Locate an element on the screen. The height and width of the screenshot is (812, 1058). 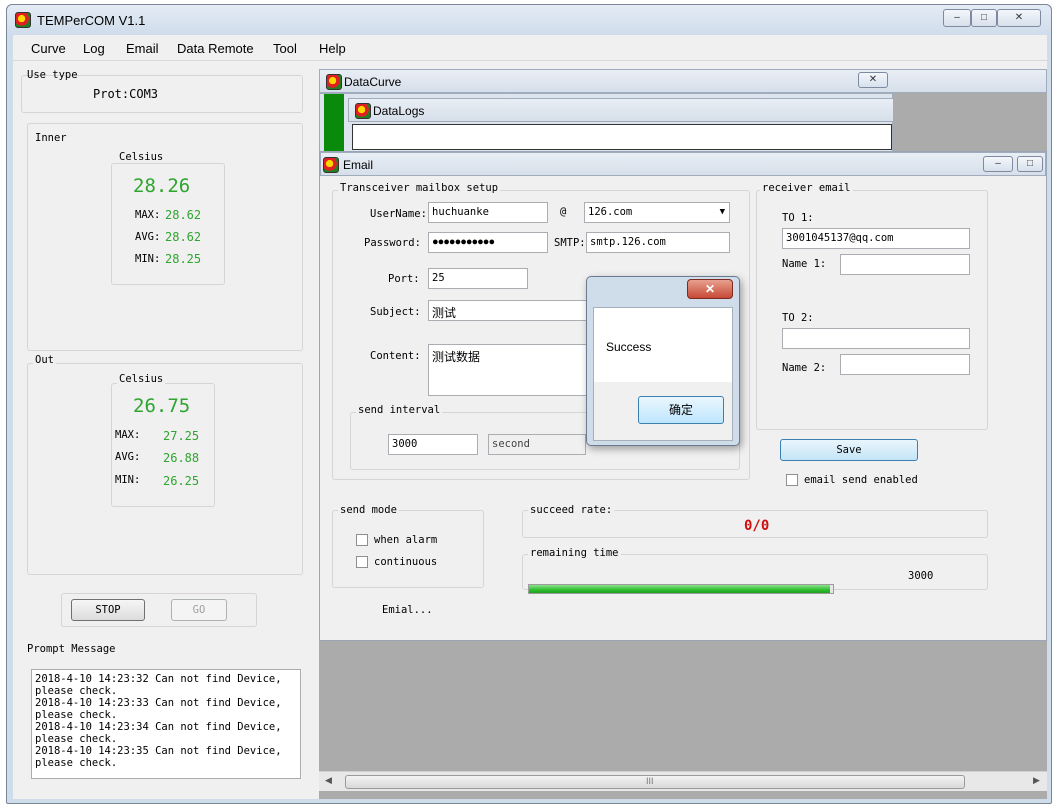
username-input: huchuanke is located at coordinates (488, 212).